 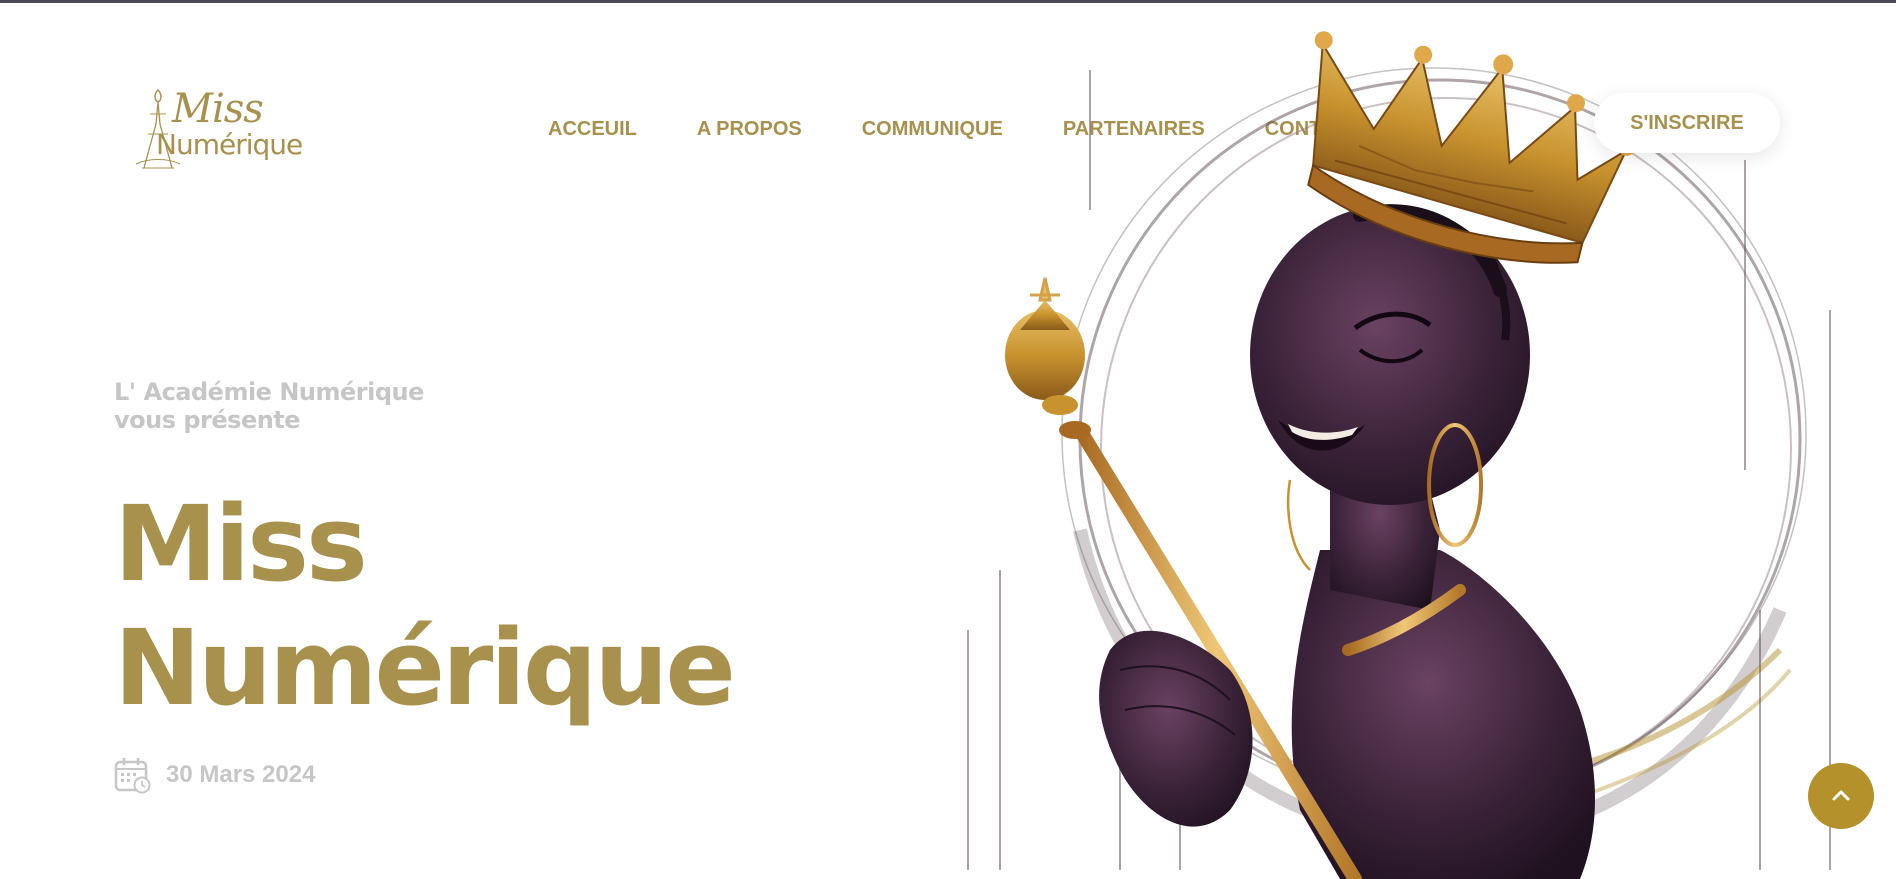 I want to click on site-logo: Miss Numérique, so click(x=215, y=129).